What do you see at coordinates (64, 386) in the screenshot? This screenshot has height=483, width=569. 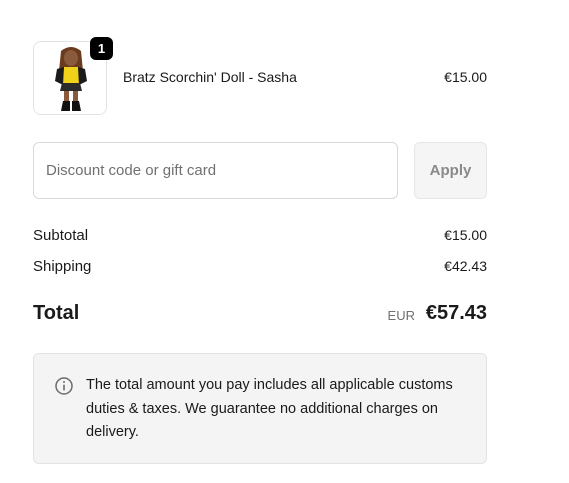 I see `info-icon` at bounding box center [64, 386].